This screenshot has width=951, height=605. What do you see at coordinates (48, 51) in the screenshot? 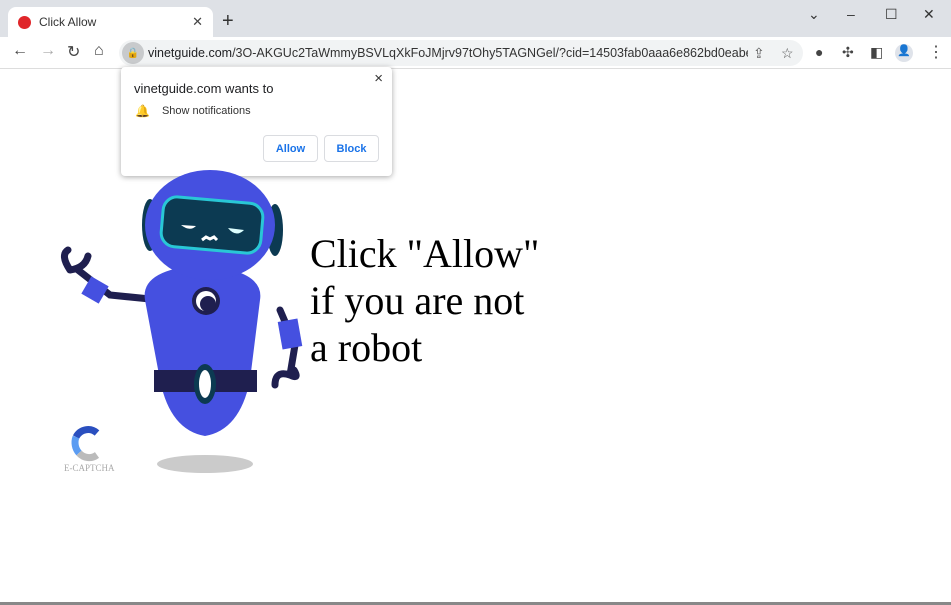
I see `forward-icon: →` at bounding box center [48, 51].